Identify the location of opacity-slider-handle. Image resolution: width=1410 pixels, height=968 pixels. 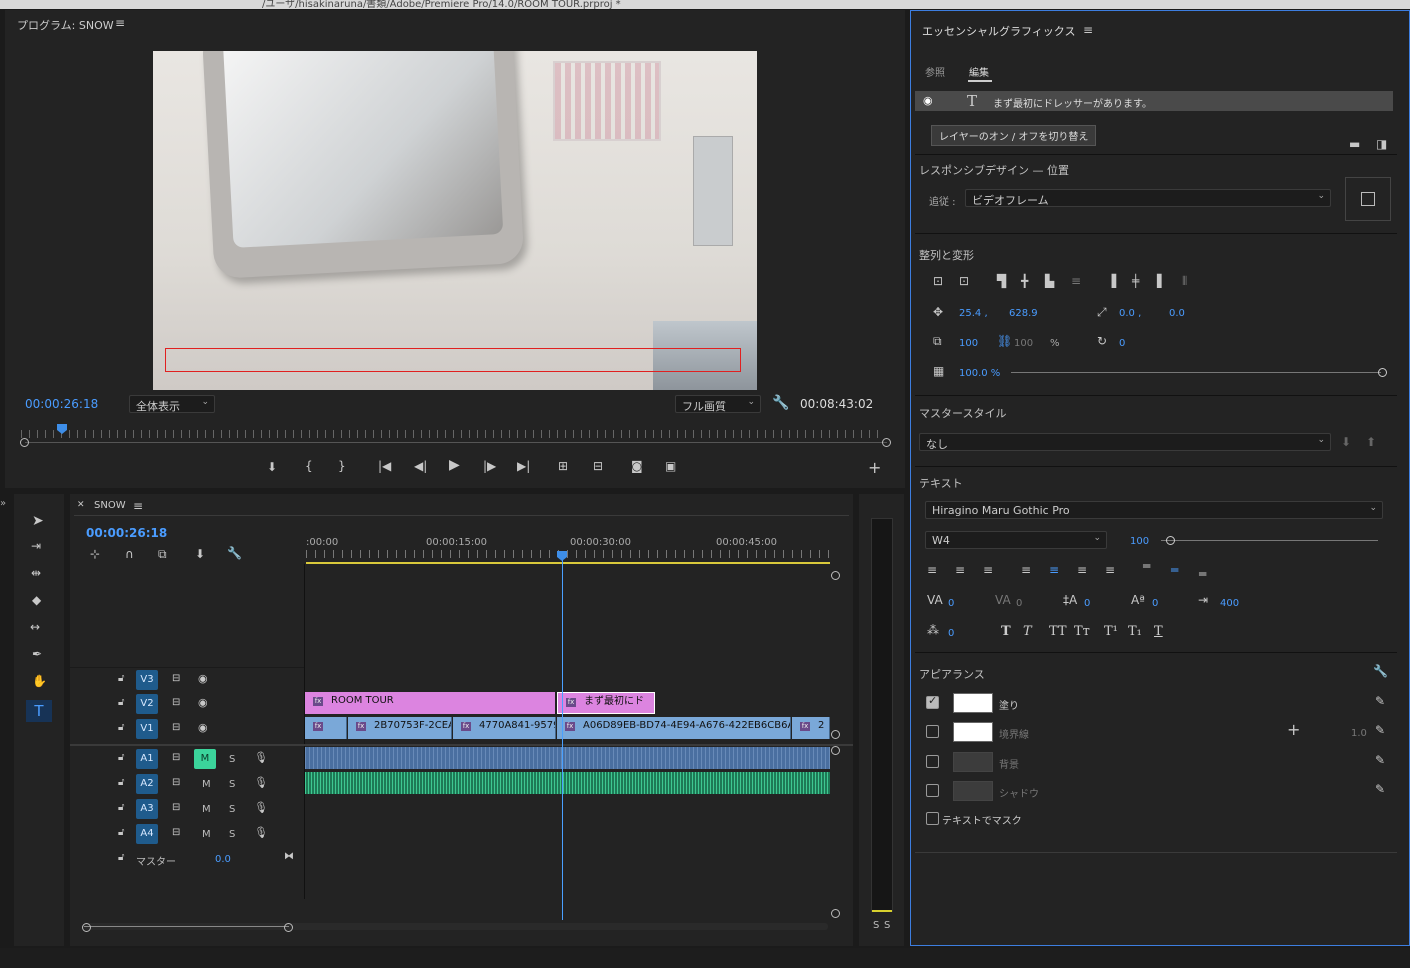
(1382, 372).